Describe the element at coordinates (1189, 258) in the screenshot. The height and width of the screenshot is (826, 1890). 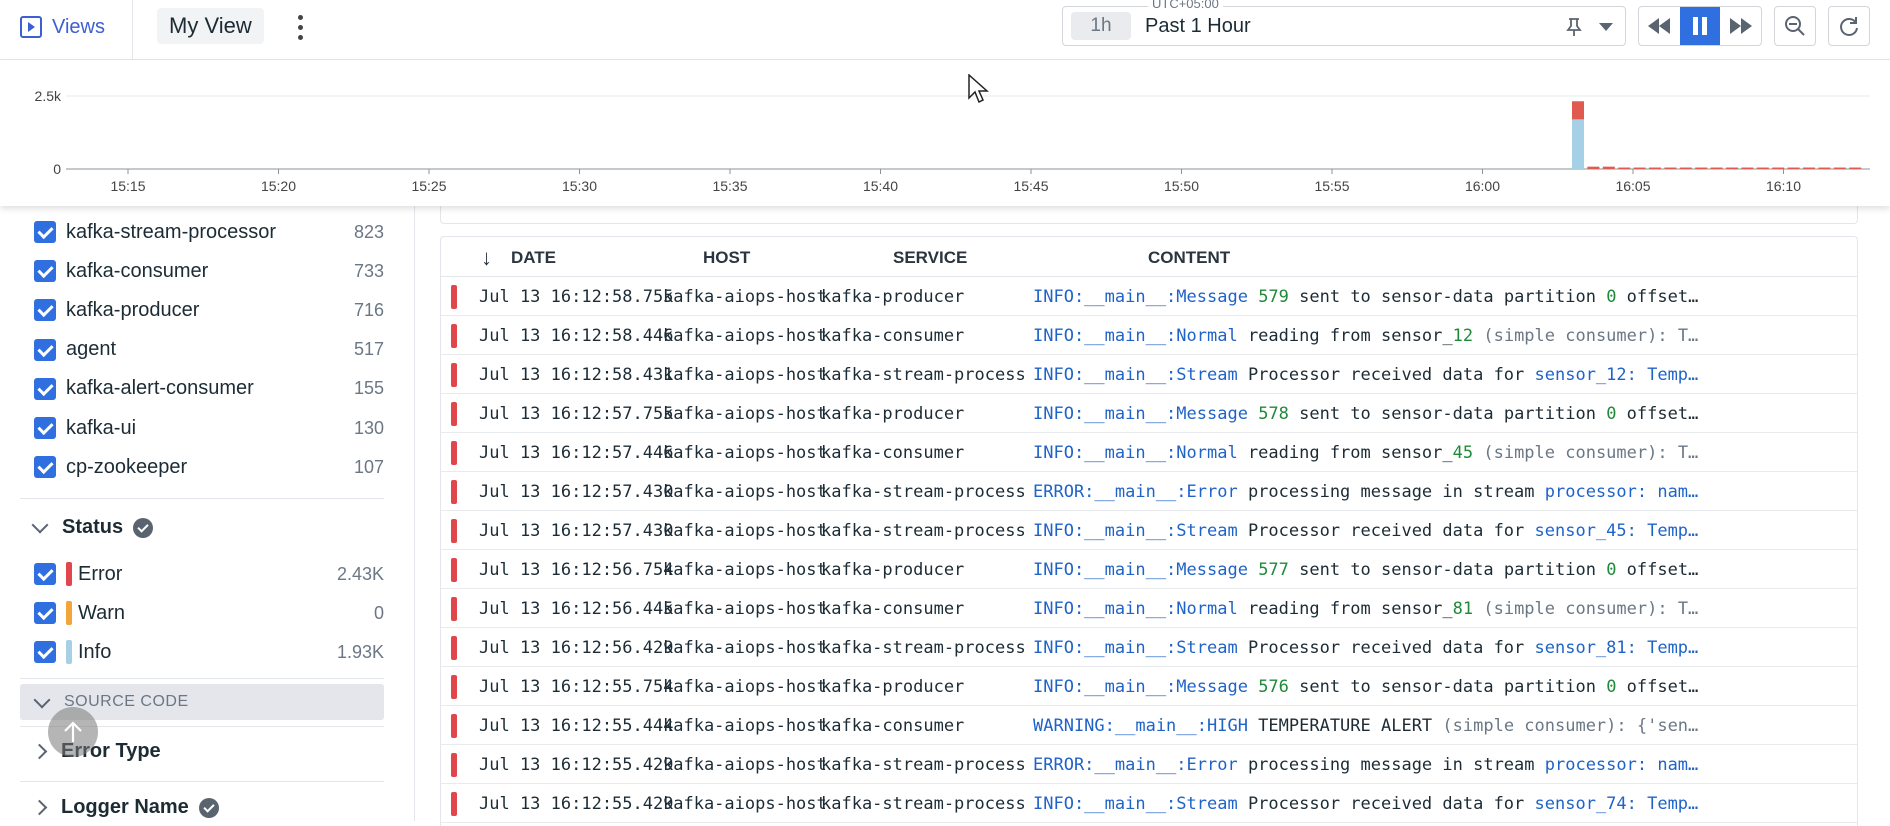
I see `column-header-content: CONTENT` at that location.